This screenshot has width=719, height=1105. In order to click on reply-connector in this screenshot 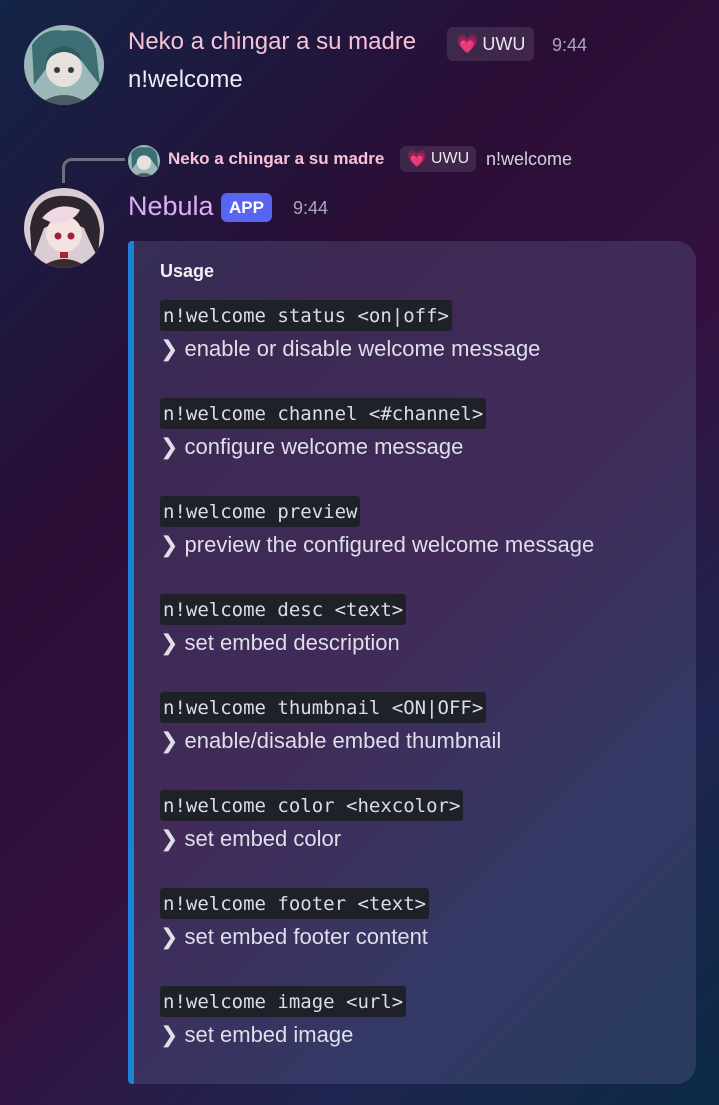, I will do `click(93, 170)`.